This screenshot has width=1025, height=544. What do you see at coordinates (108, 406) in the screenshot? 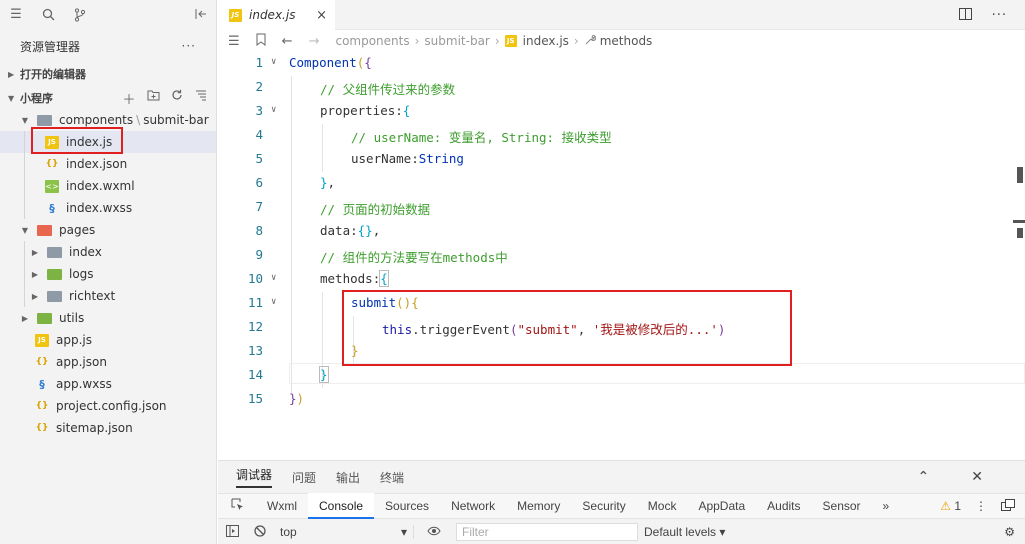
I see `tree-item: {} project.config.json` at bounding box center [108, 406].